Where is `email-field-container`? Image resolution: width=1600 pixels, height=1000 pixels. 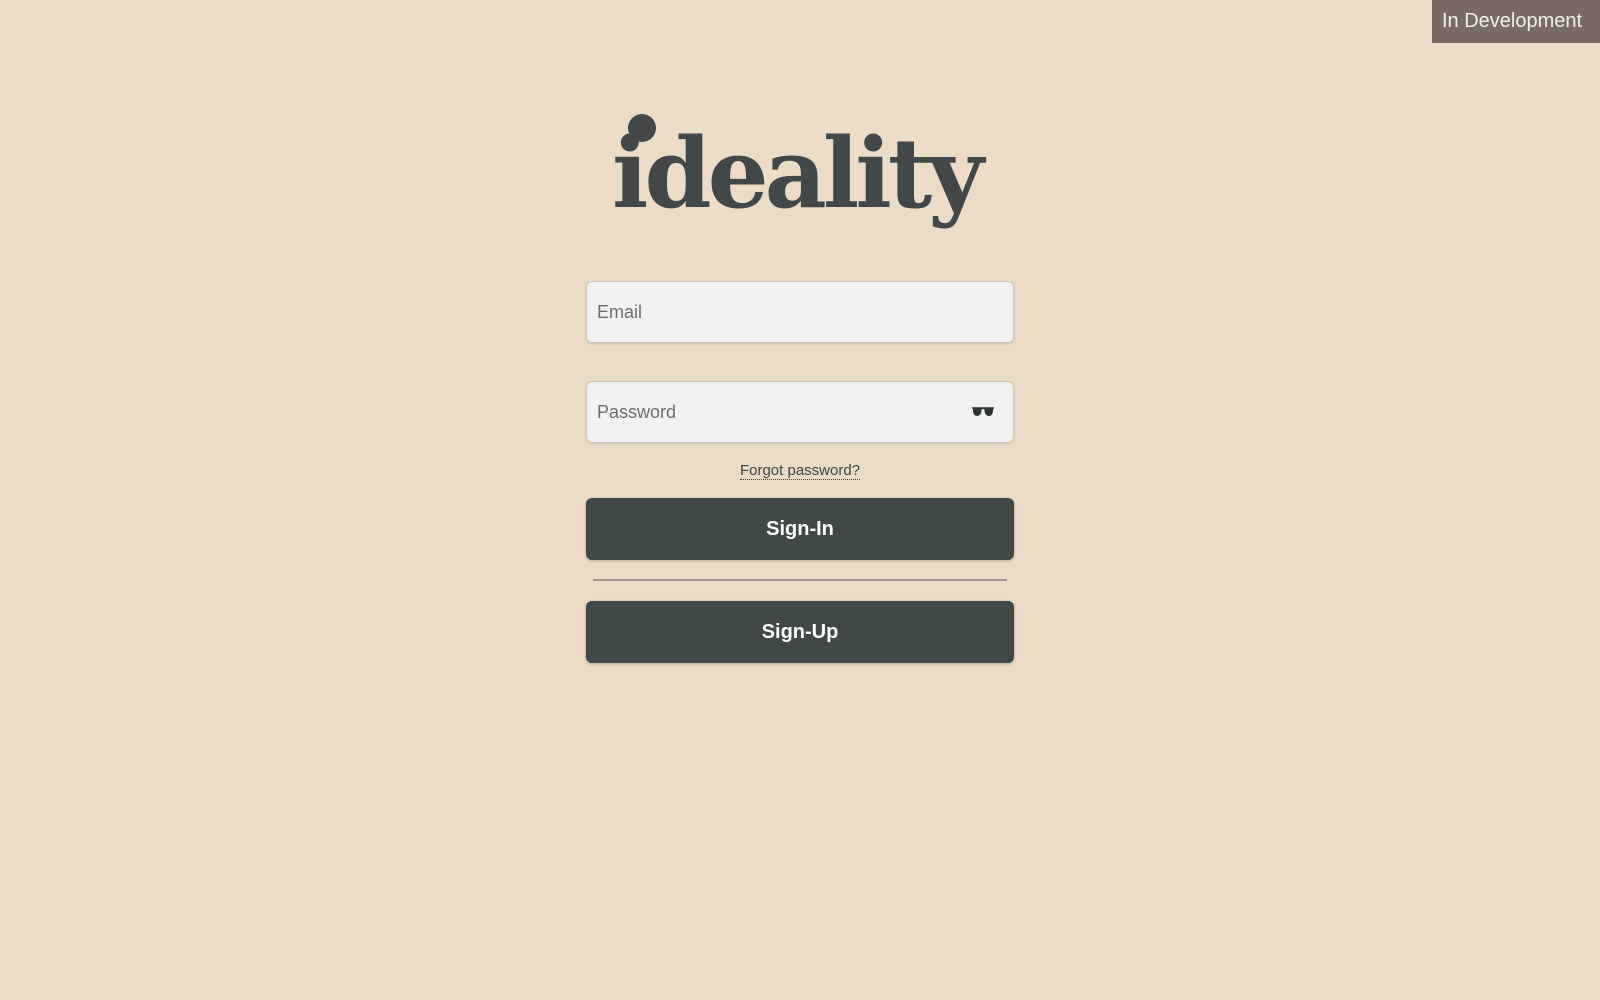 email-field-container is located at coordinates (800, 312).